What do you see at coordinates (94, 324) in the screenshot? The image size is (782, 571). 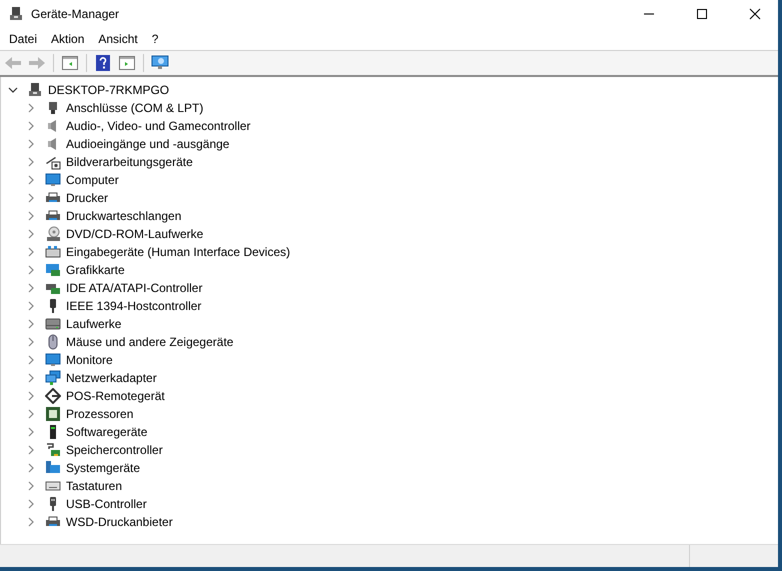 I see `tree-item: Laufwerke` at bounding box center [94, 324].